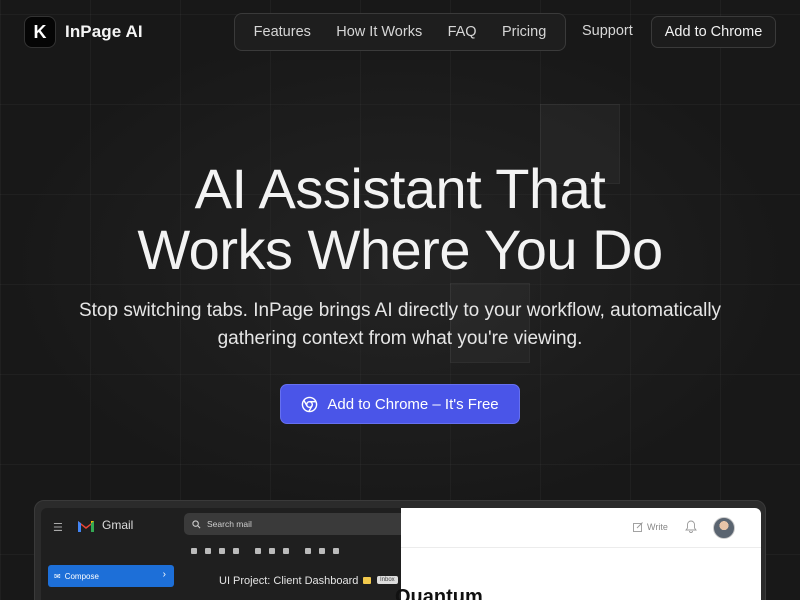 The image size is (800, 600). I want to click on avatar, so click(724, 528).